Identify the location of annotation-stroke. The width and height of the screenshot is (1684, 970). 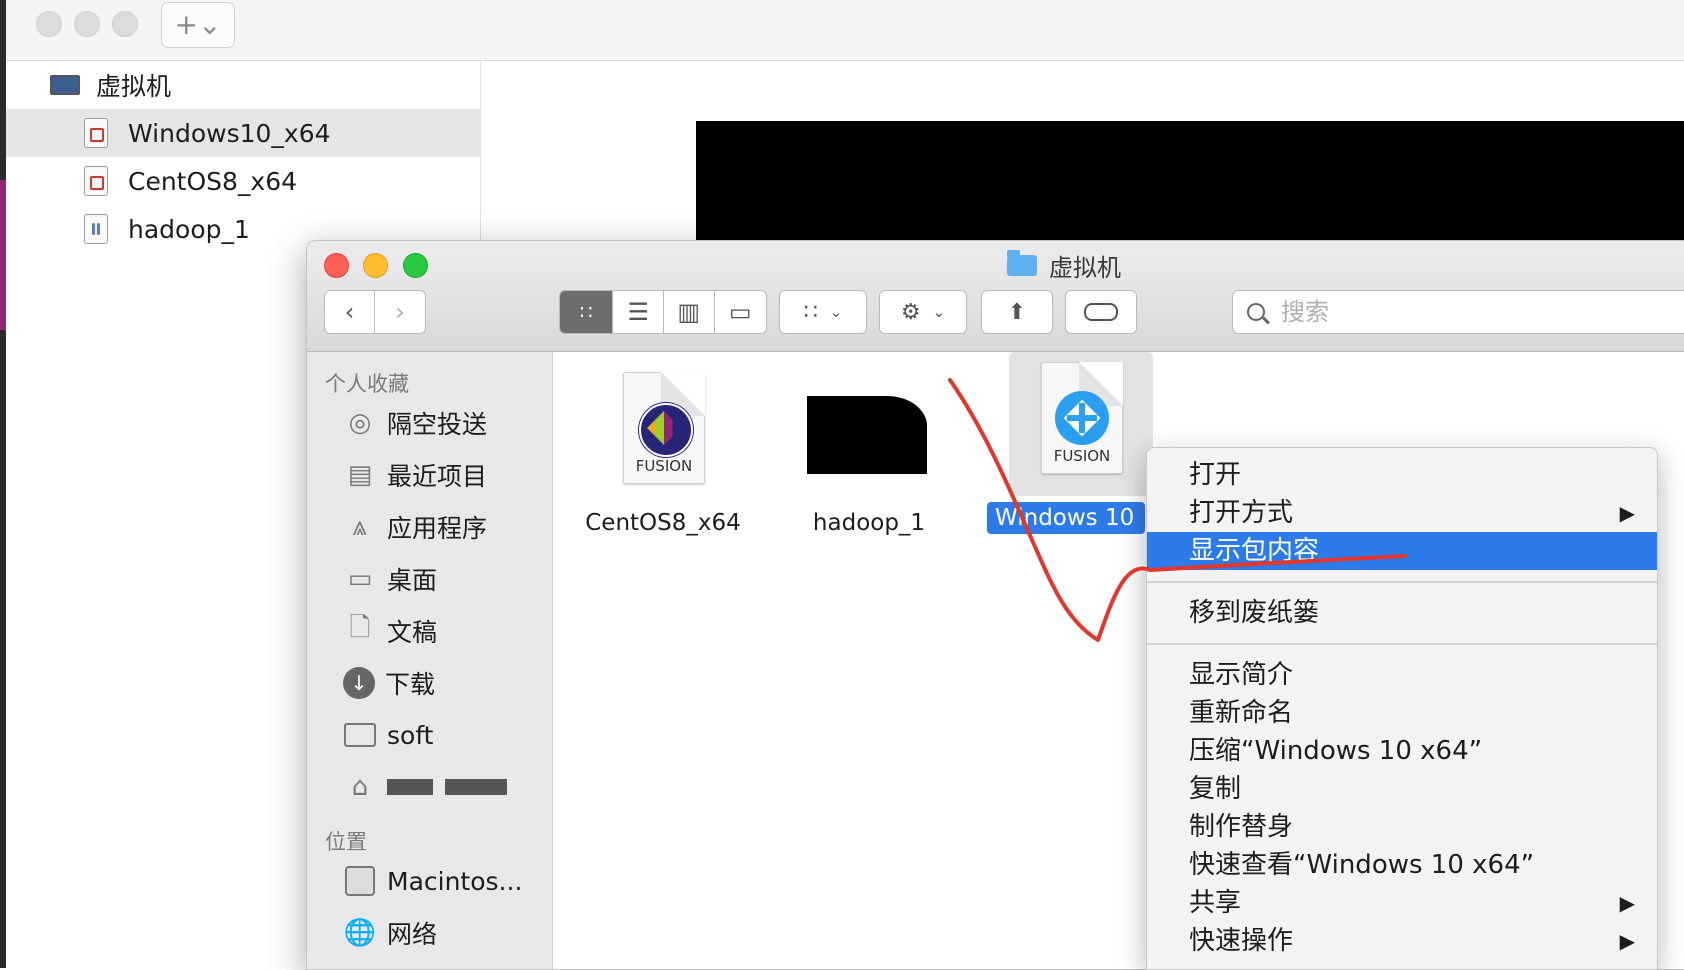
(1177, 510).